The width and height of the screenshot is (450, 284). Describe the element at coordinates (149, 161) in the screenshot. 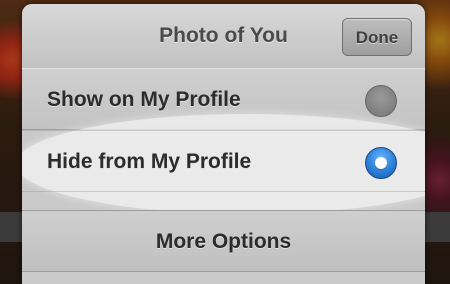

I see `option-label: Hide from My Profile` at that location.